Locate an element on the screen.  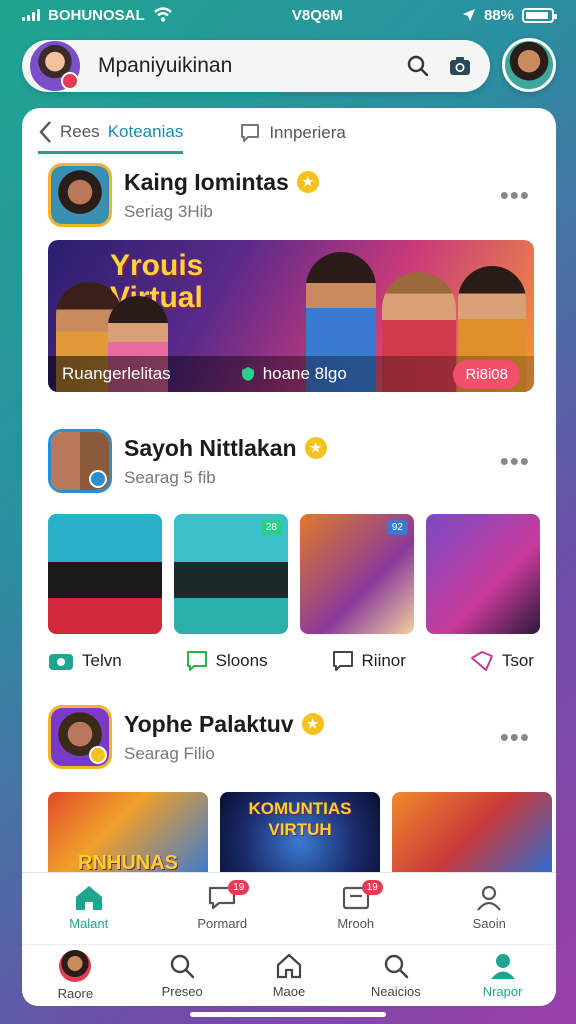
join-button: Ri8i08 is located at coordinates (486, 374).